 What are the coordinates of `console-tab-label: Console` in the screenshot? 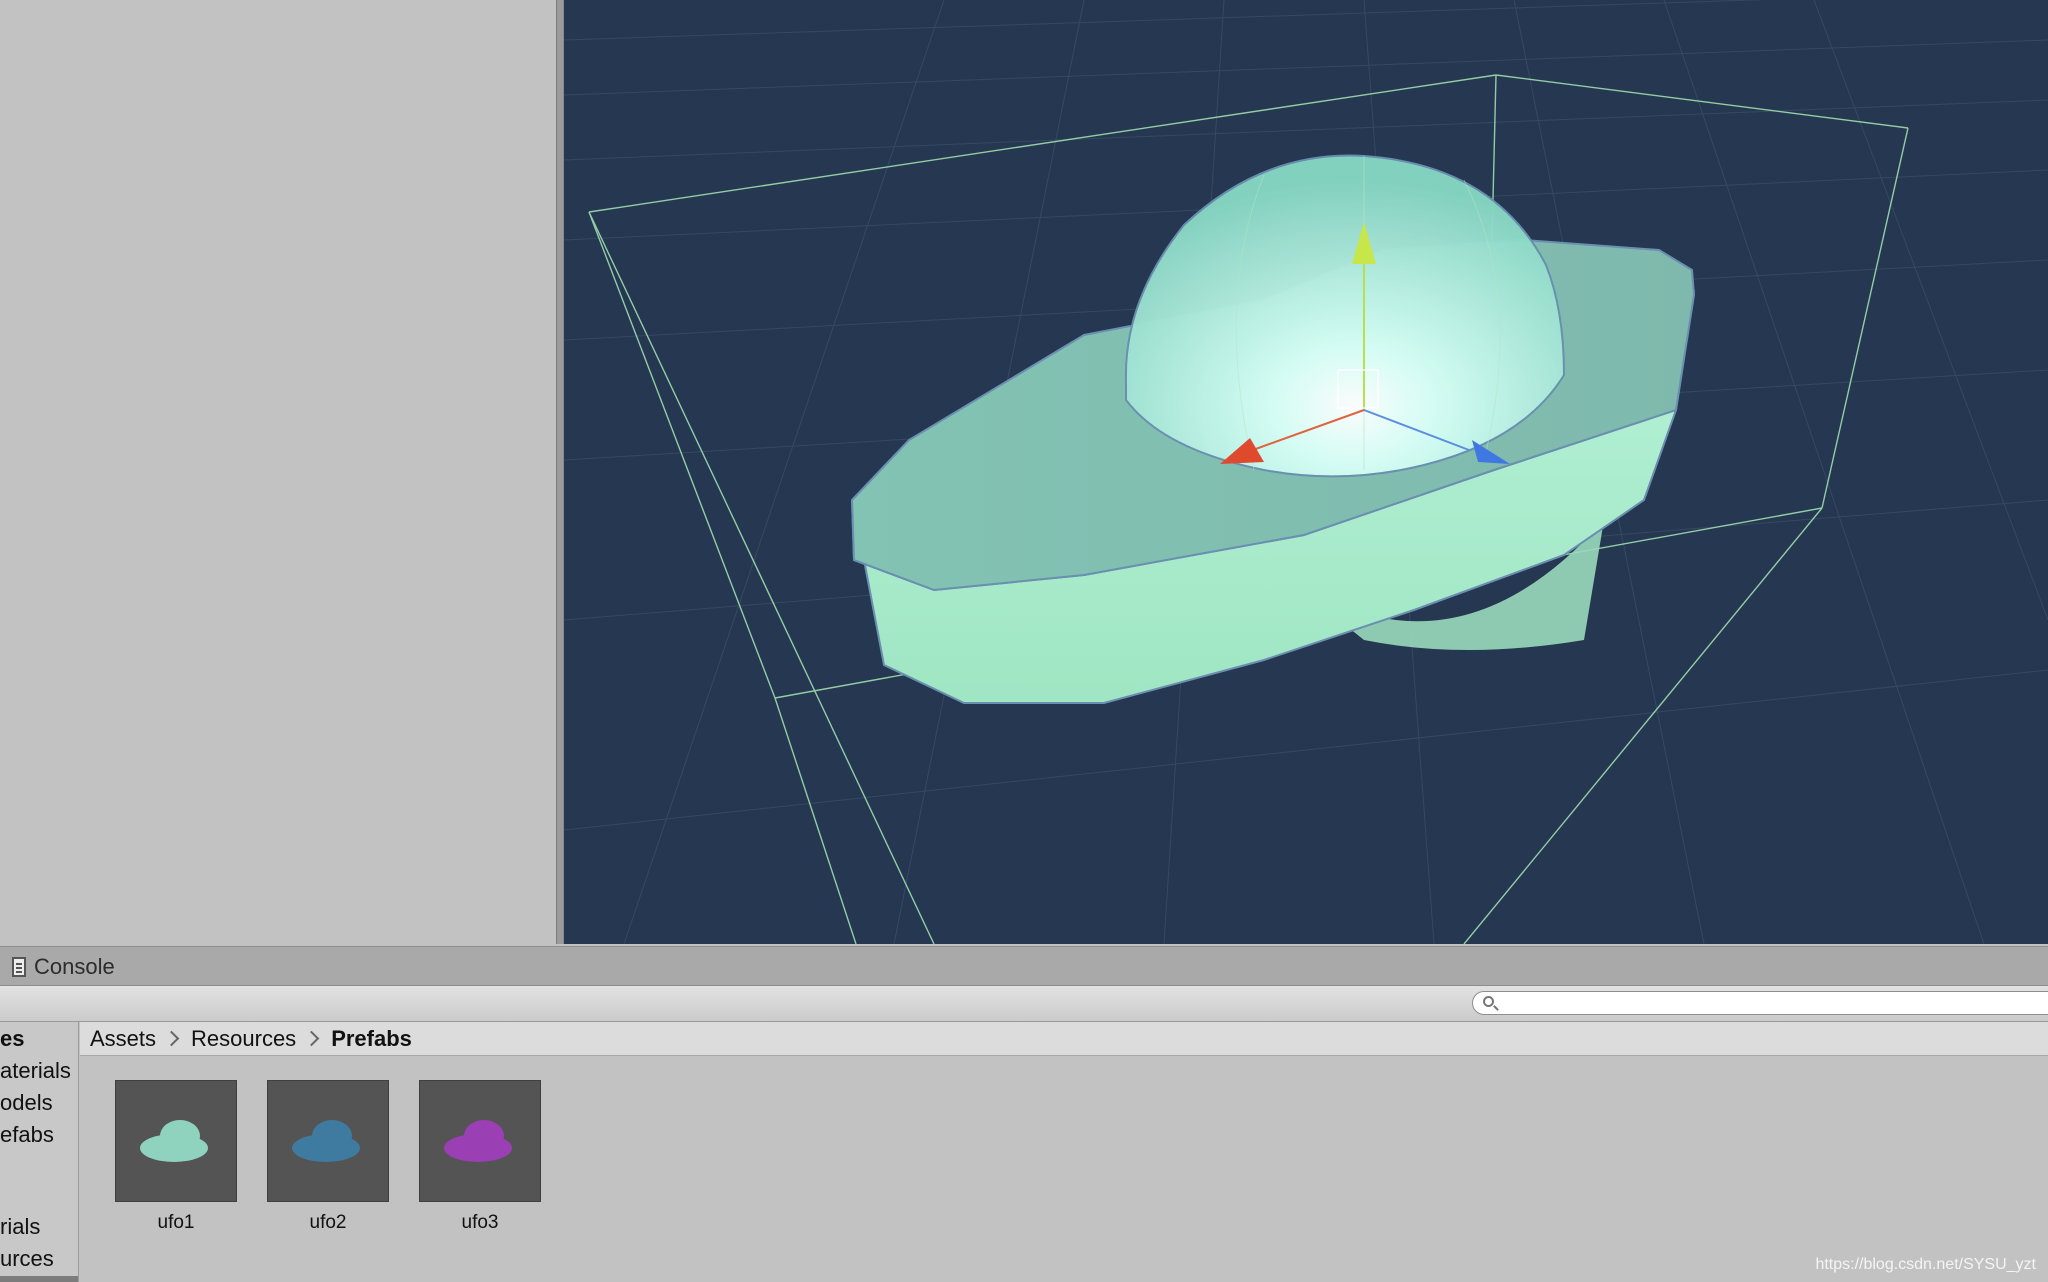 It's located at (74, 966).